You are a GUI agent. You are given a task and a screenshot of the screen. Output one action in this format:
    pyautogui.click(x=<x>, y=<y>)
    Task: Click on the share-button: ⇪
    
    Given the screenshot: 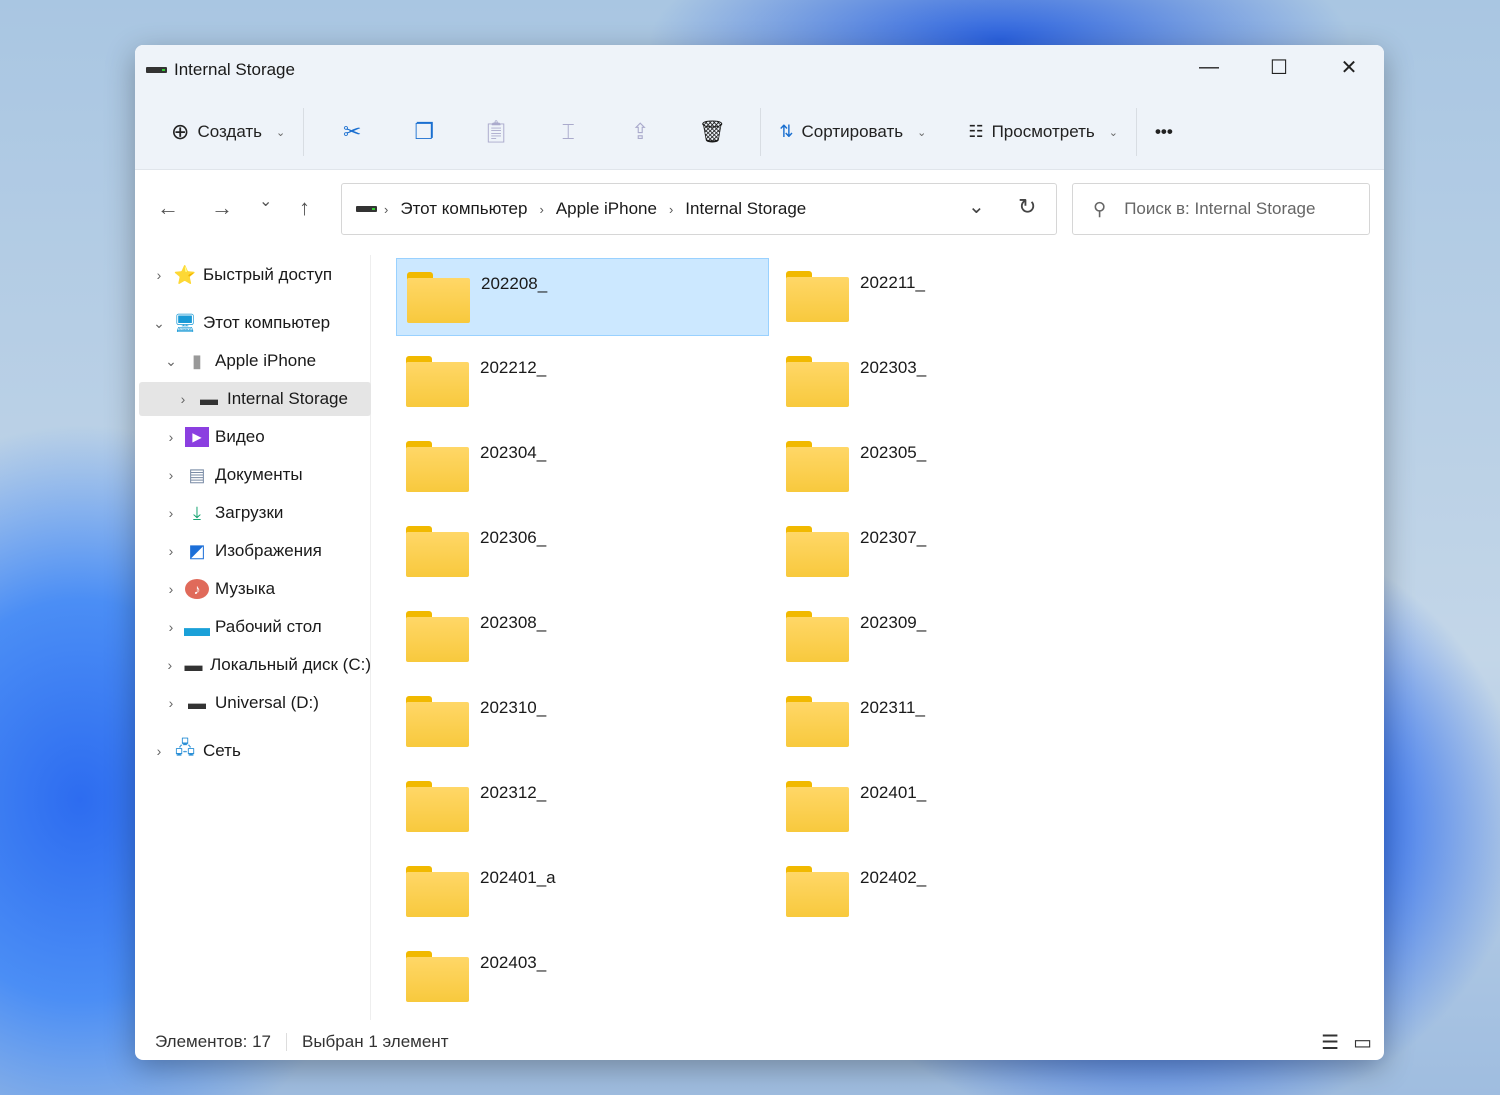 What is the action you would take?
    pyautogui.click(x=640, y=132)
    